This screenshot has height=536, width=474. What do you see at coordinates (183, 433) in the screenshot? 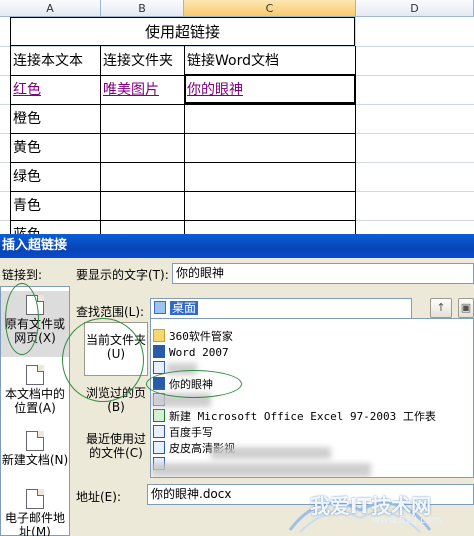
I see `file-item: 百度手写` at bounding box center [183, 433].